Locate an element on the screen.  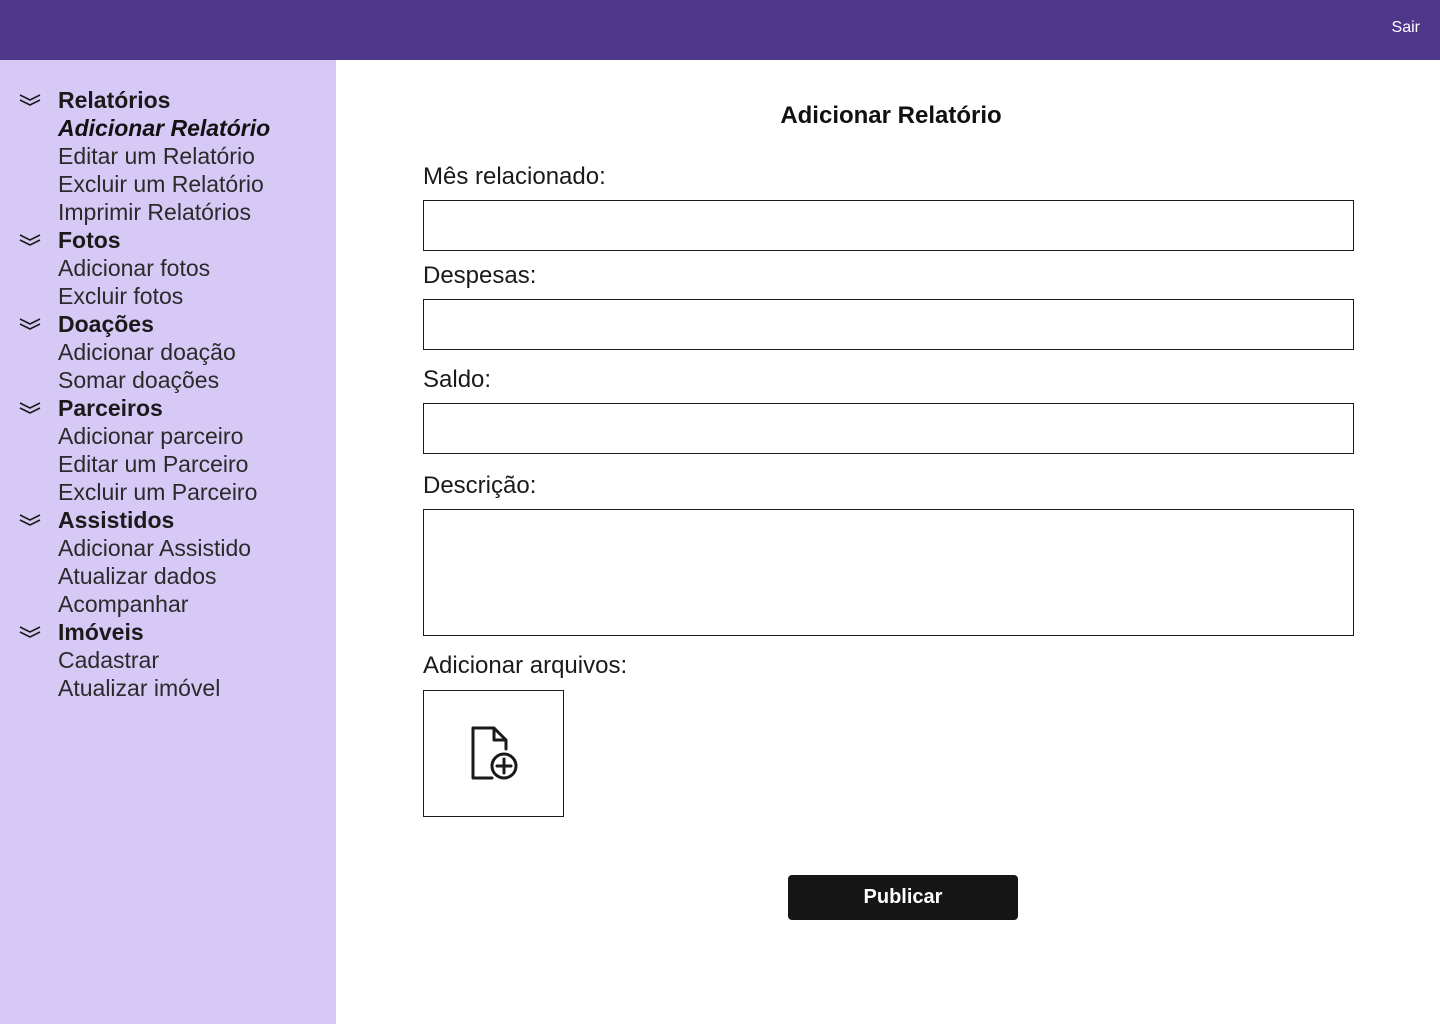
section-title: Parceiros is located at coordinates (110, 408).